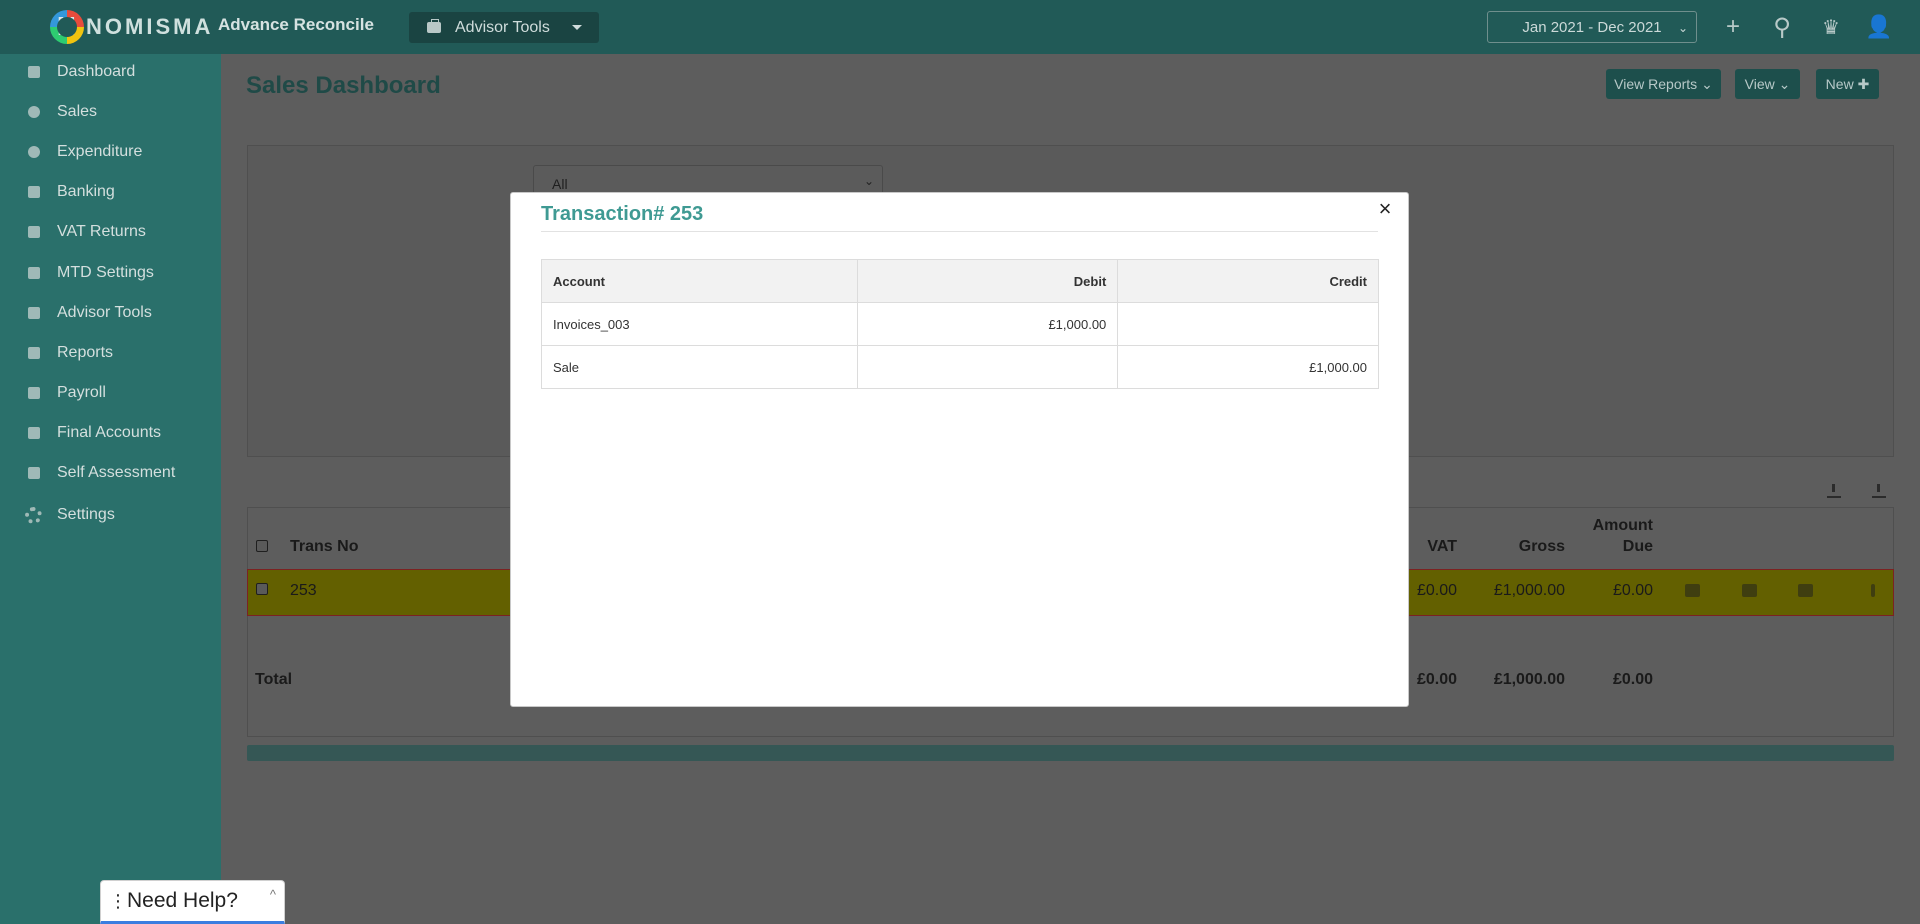 This screenshot has height=924, width=1920. I want to click on sidebar-item-label: Banking, so click(86, 191).